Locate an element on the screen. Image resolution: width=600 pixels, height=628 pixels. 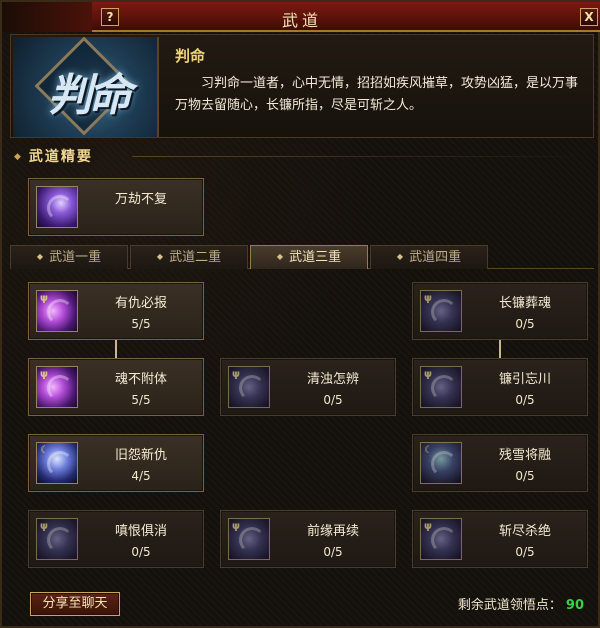
skill-slot: ψ 嗔恨俱消 0/5 is located at coordinates (116, 539).